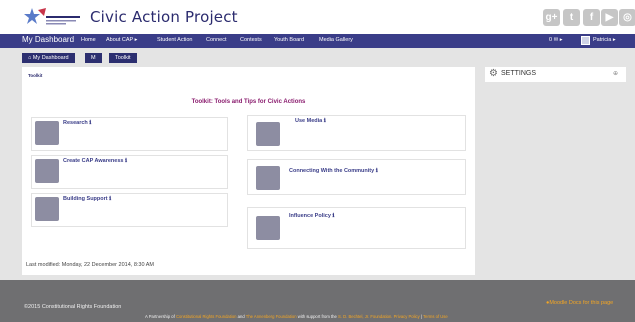 This screenshot has width=635, height=322. I want to click on copyright: ©2015 Constitutional Rights Foundation, so click(73, 307).